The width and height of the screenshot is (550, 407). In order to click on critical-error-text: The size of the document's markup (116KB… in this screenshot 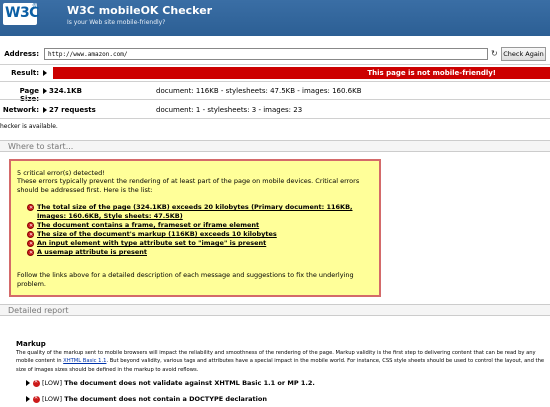, I will do `click(157, 234)`.